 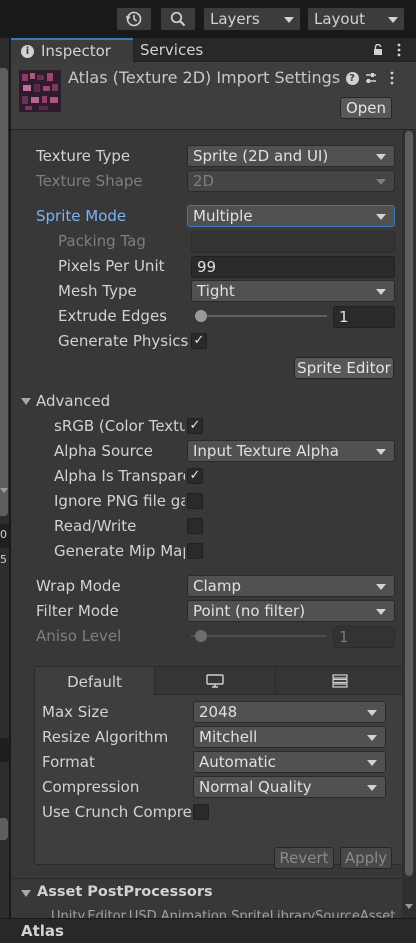 I want to click on search-button, so click(x=178, y=19).